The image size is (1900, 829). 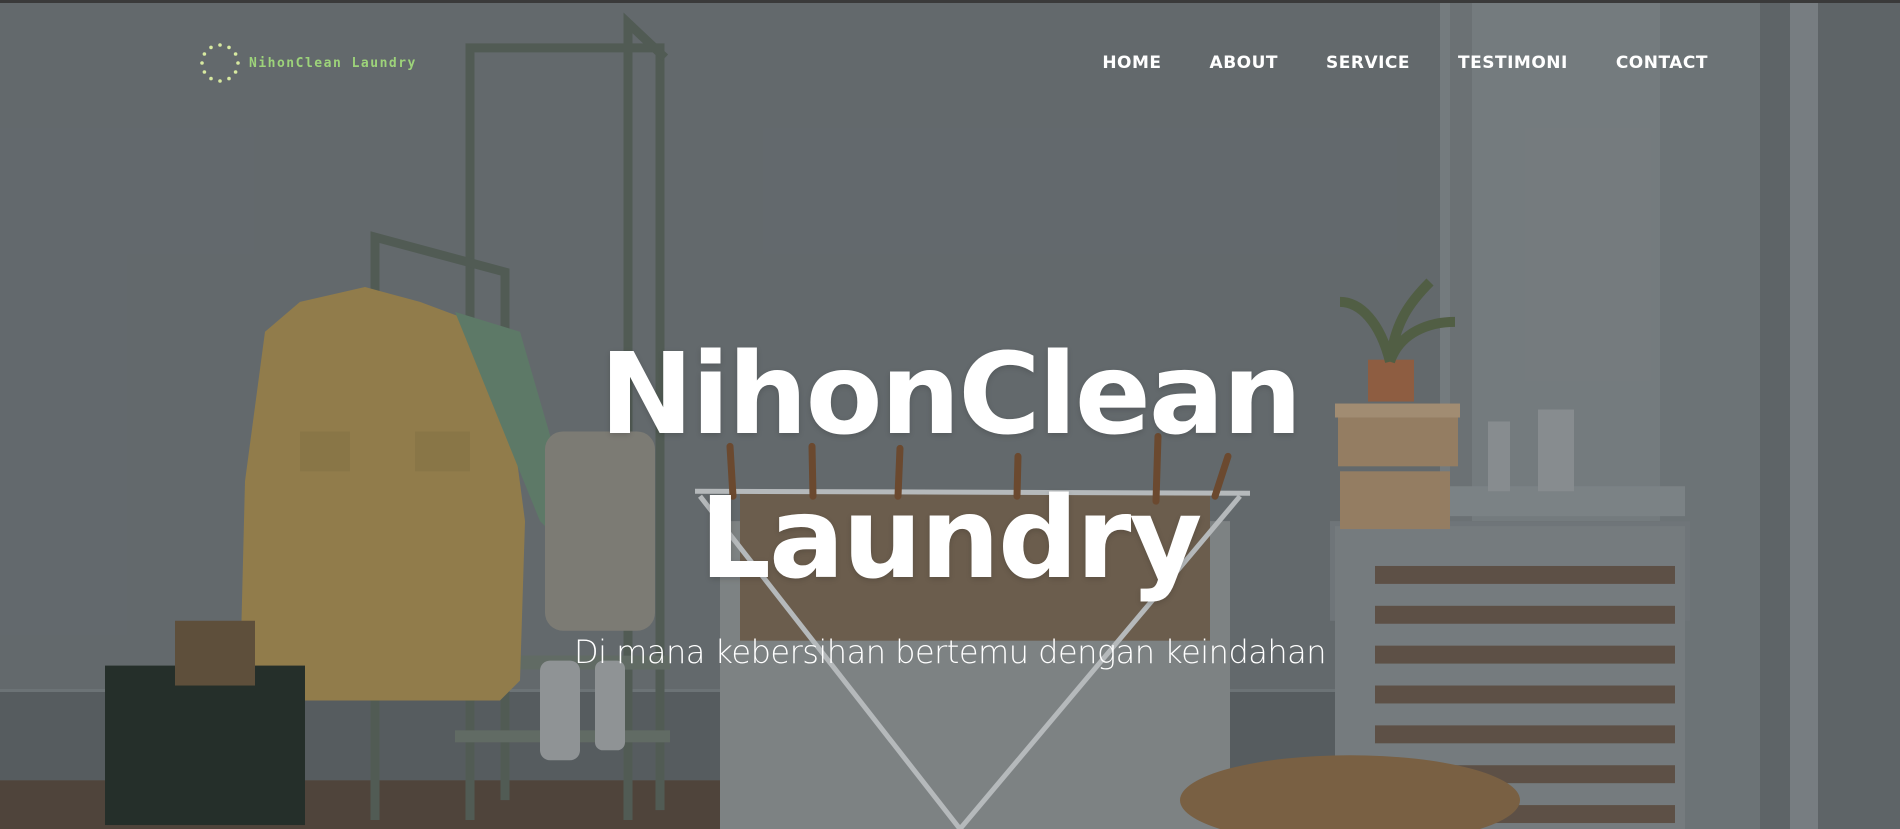 I want to click on nav-menu: HOME ABOUT SERVICE TESTIMONI CONTACT, so click(x=1405, y=63).